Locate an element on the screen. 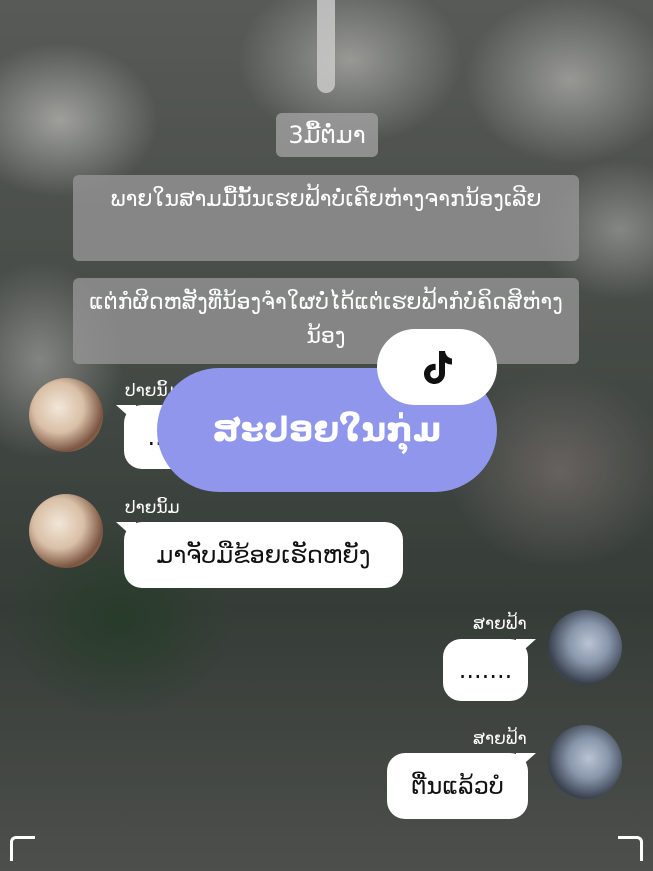 The width and height of the screenshot is (653, 871). tiktok-icon is located at coordinates (438, 367).